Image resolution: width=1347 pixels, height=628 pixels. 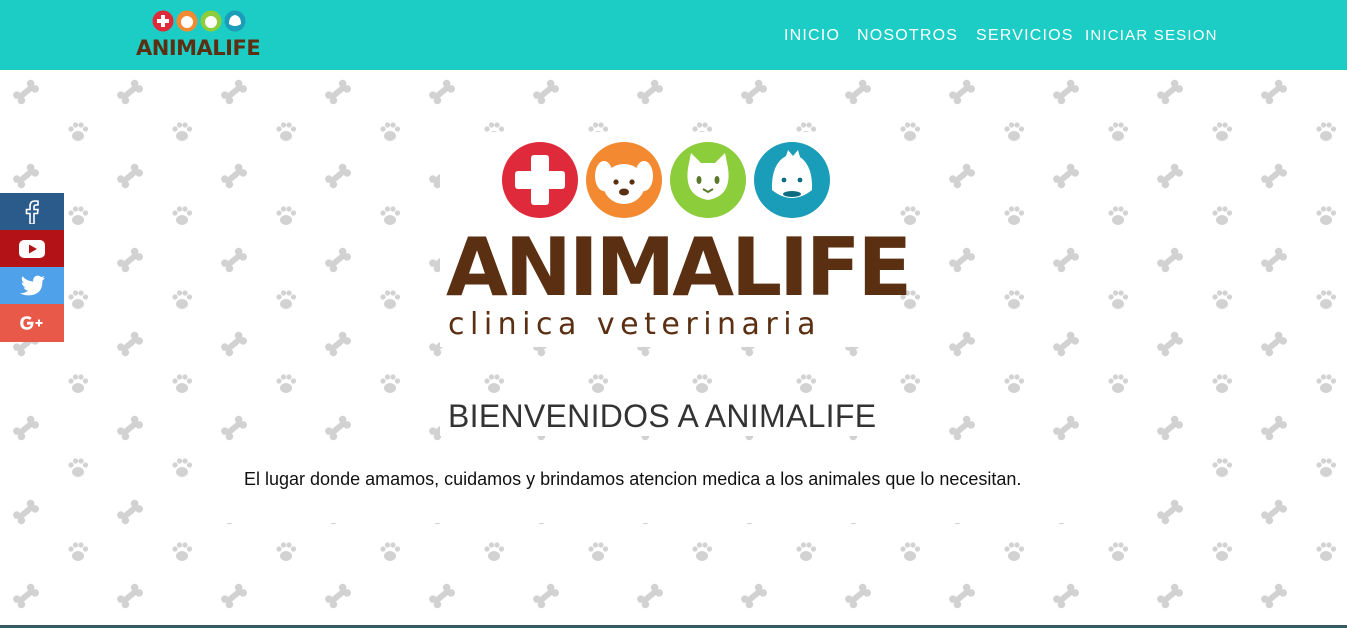 What do you see at coordinates (662, 416) in the screenshot?
I see `welcome-title: BIENVENIDOS A ANIMALIFE` at bounding box center [662, 416].